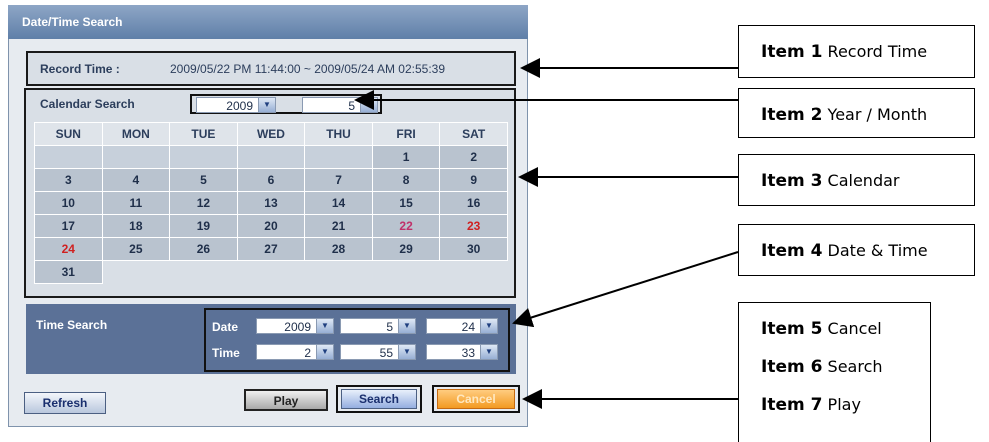 The width and height of the screenshot is (989, 442). What do you see at coordinates (844, 115) in the screenshot?
I see `callout-item-2-text: Item 2 Year / Month` at bounding box center [844, 115].